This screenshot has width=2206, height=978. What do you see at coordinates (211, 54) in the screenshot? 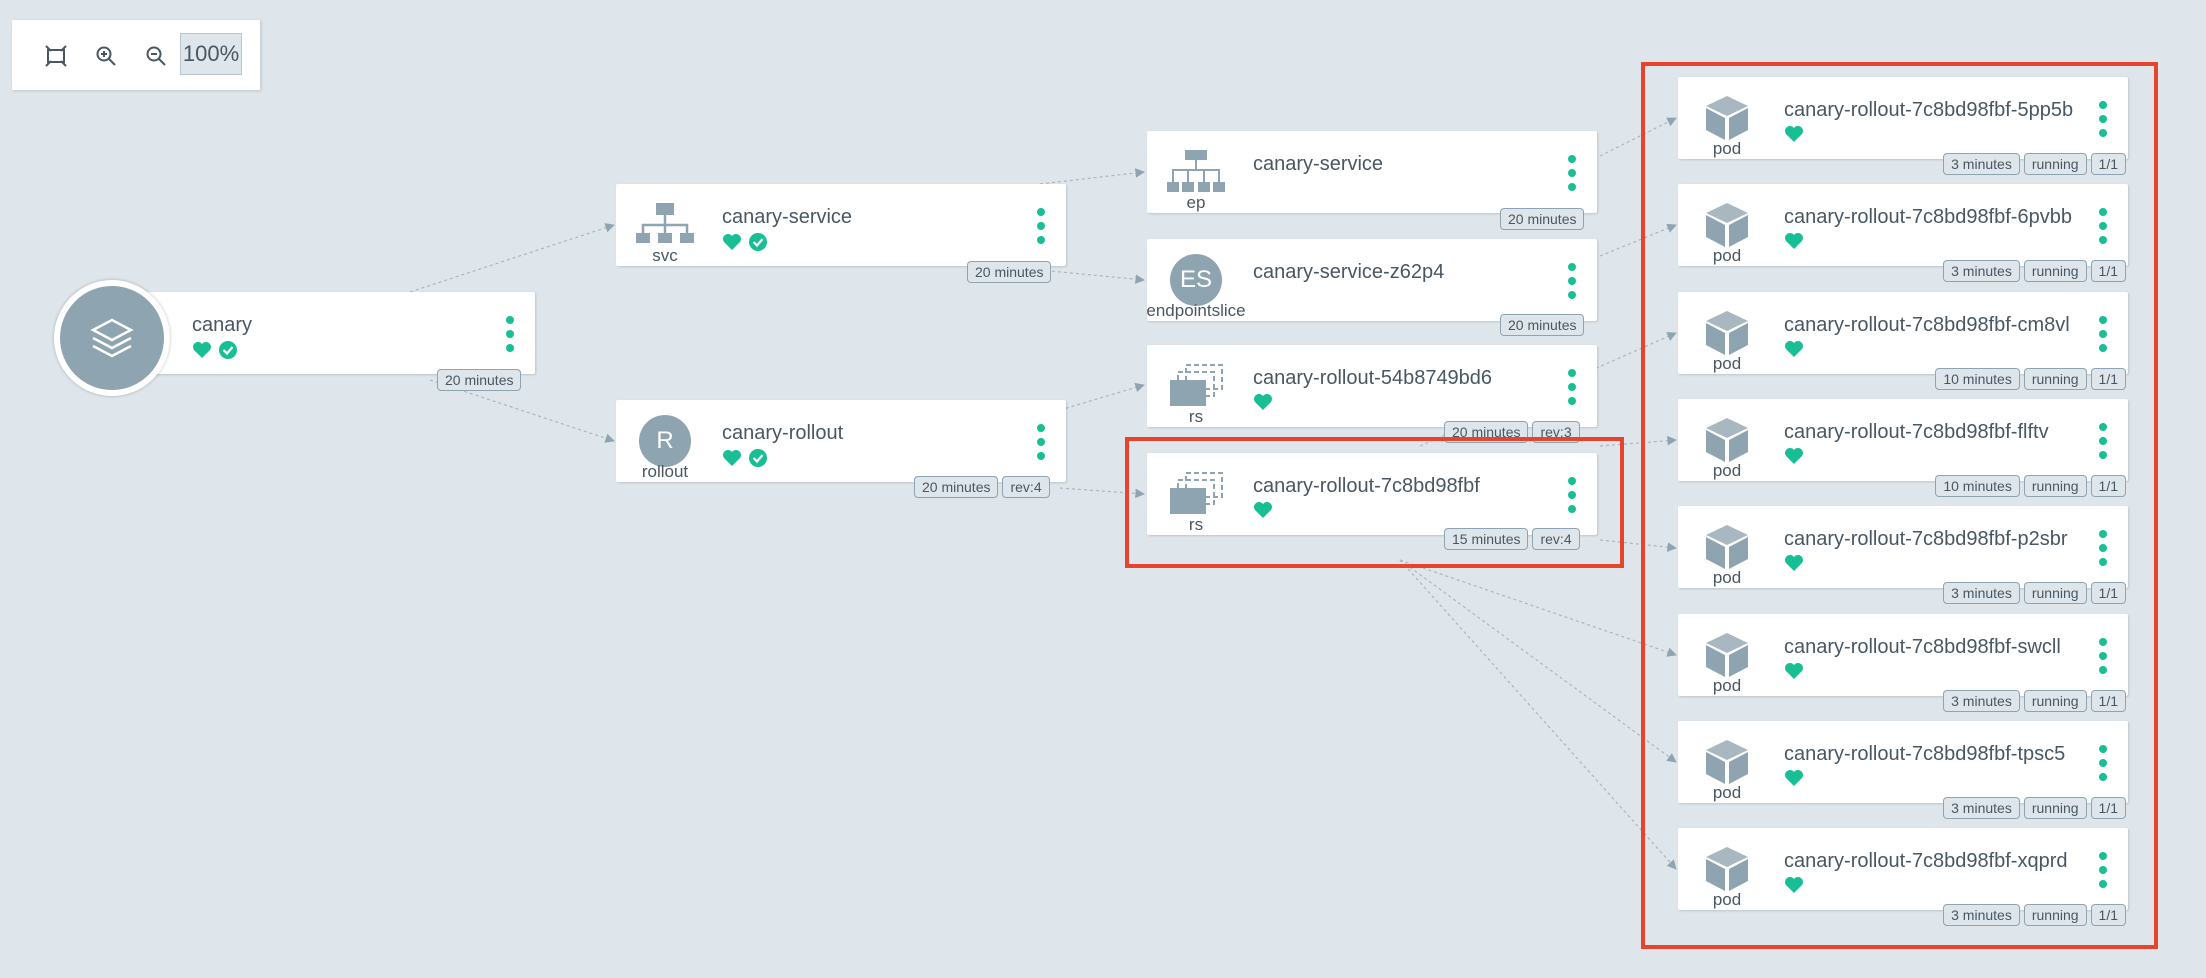
I see `zoom-level: 100%` at bounding box center [211, 54].